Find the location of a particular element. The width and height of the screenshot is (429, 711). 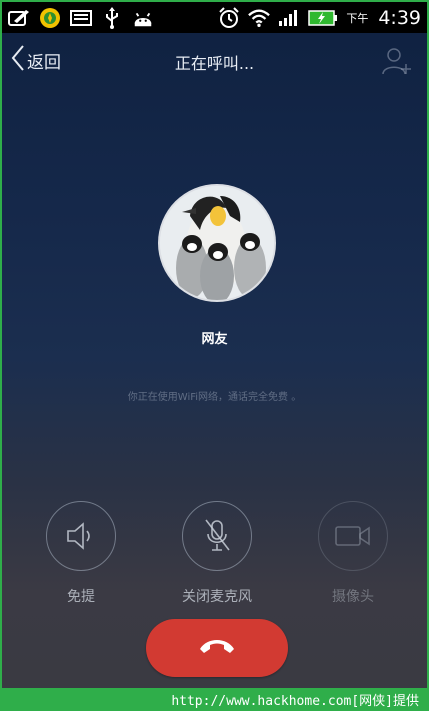

speaker-label: 免提 is located at coordinates (81, 597).